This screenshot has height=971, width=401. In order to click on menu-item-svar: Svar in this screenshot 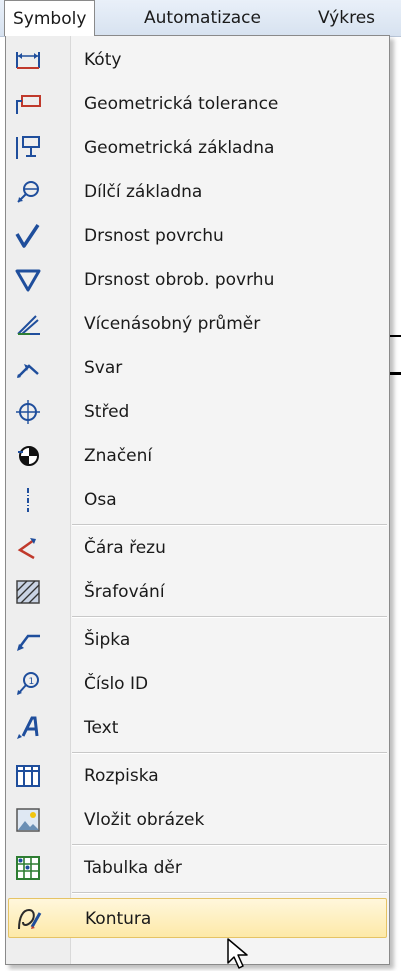, I will do `click(197, 368)`.